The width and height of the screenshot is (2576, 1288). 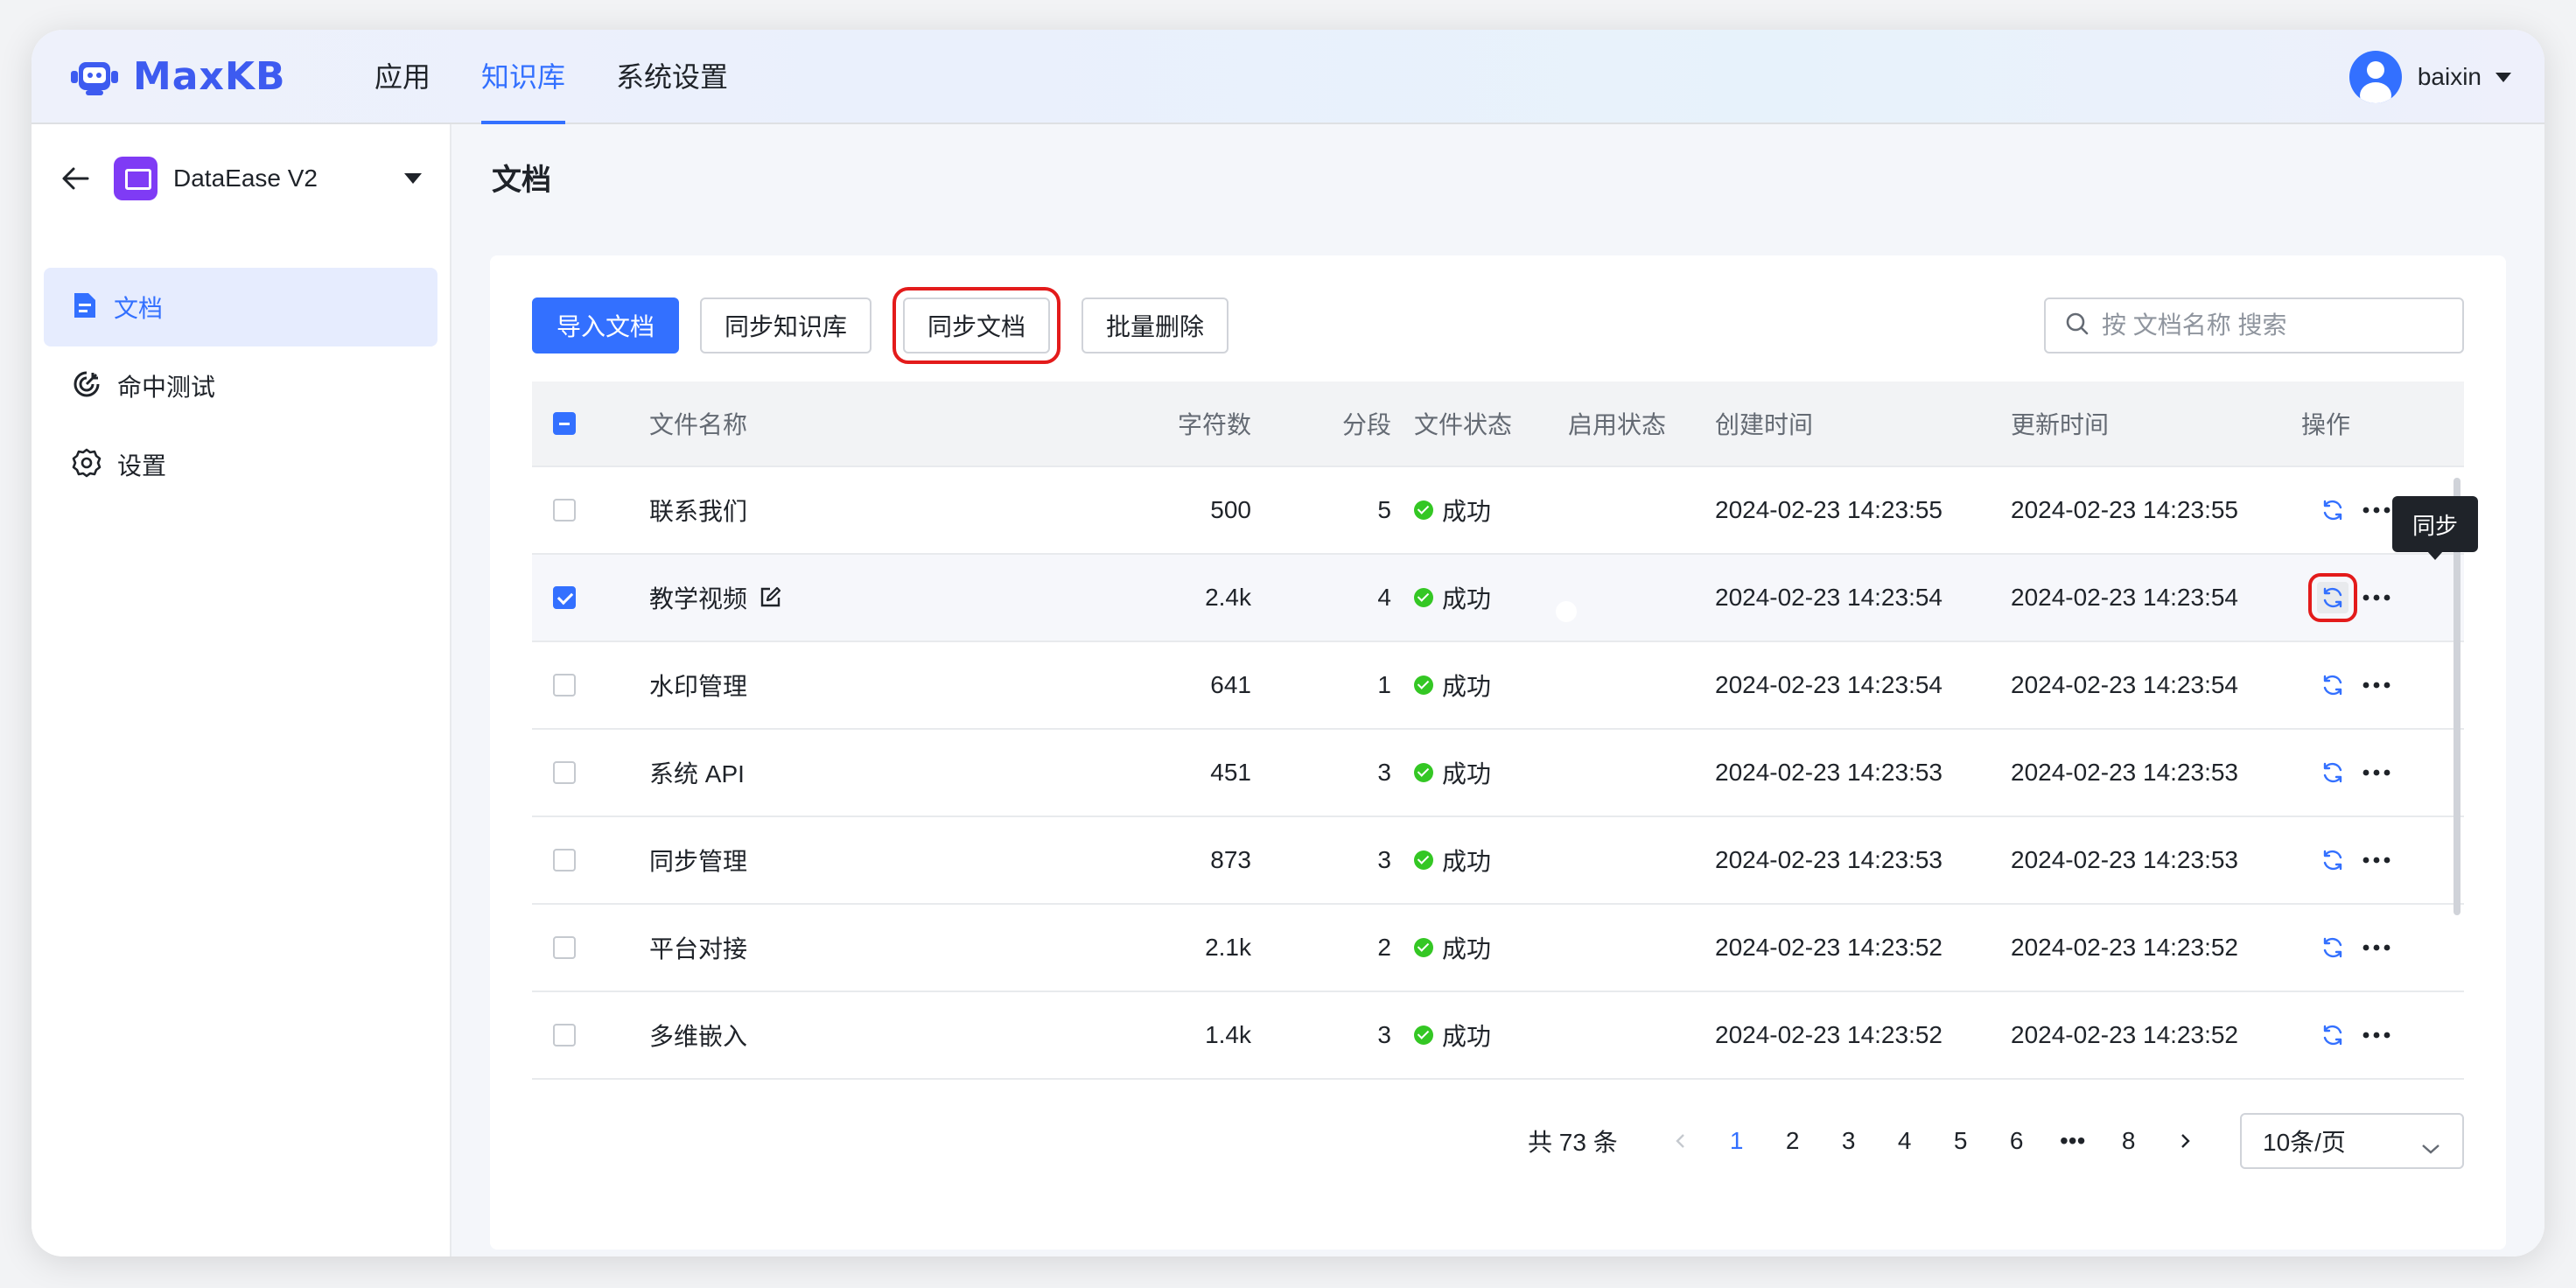 I want to click on sidebar-item-label: 命中测试, so click(x=166, y=387).